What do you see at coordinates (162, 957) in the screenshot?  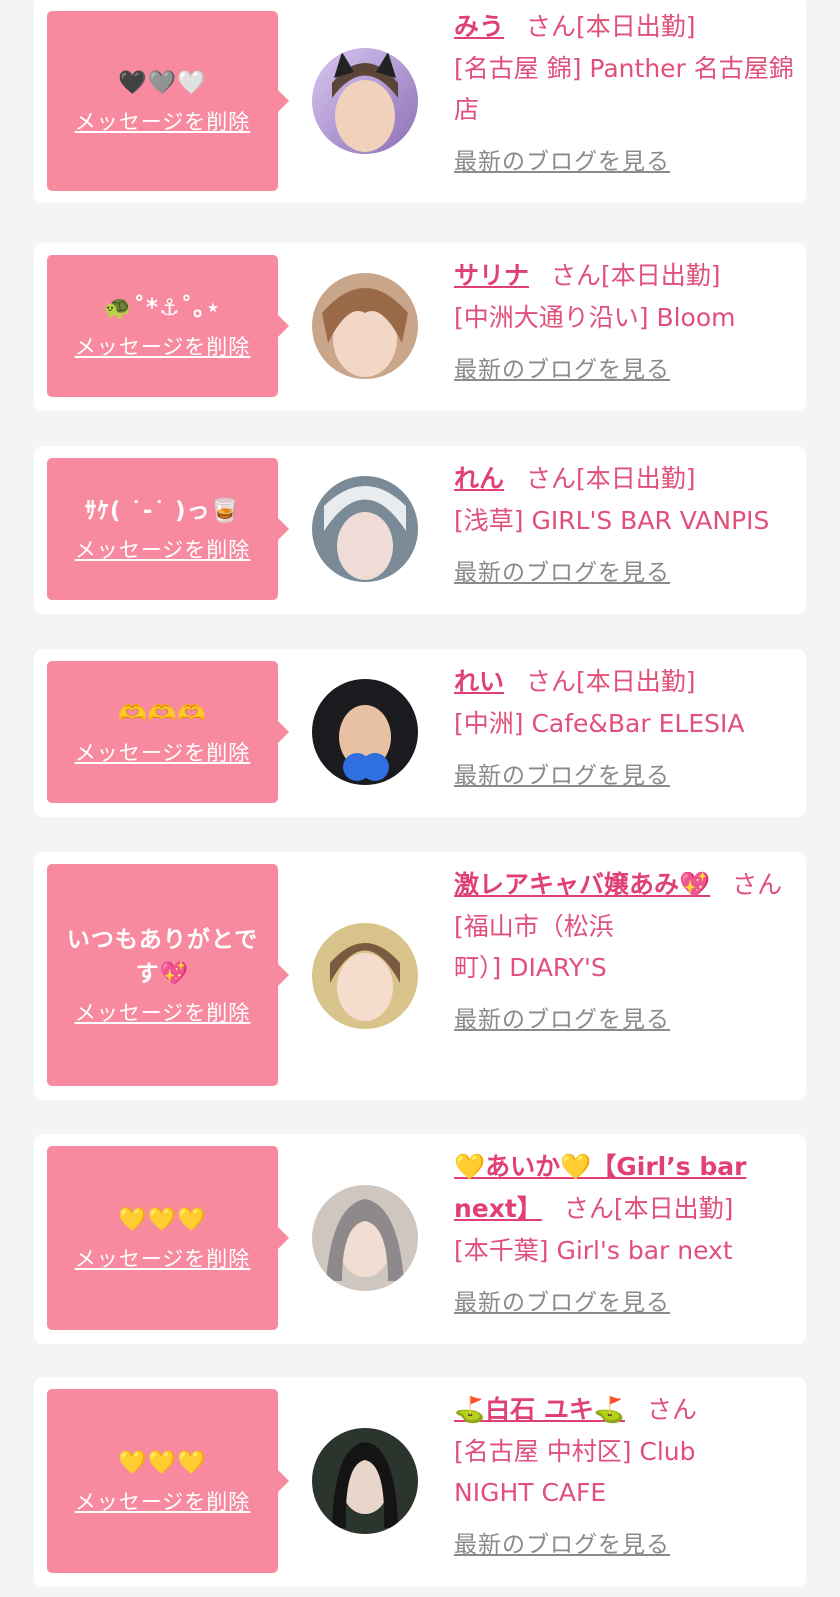 I see `message-text: いつもありがとです💖` at bounding box center [162, 957].